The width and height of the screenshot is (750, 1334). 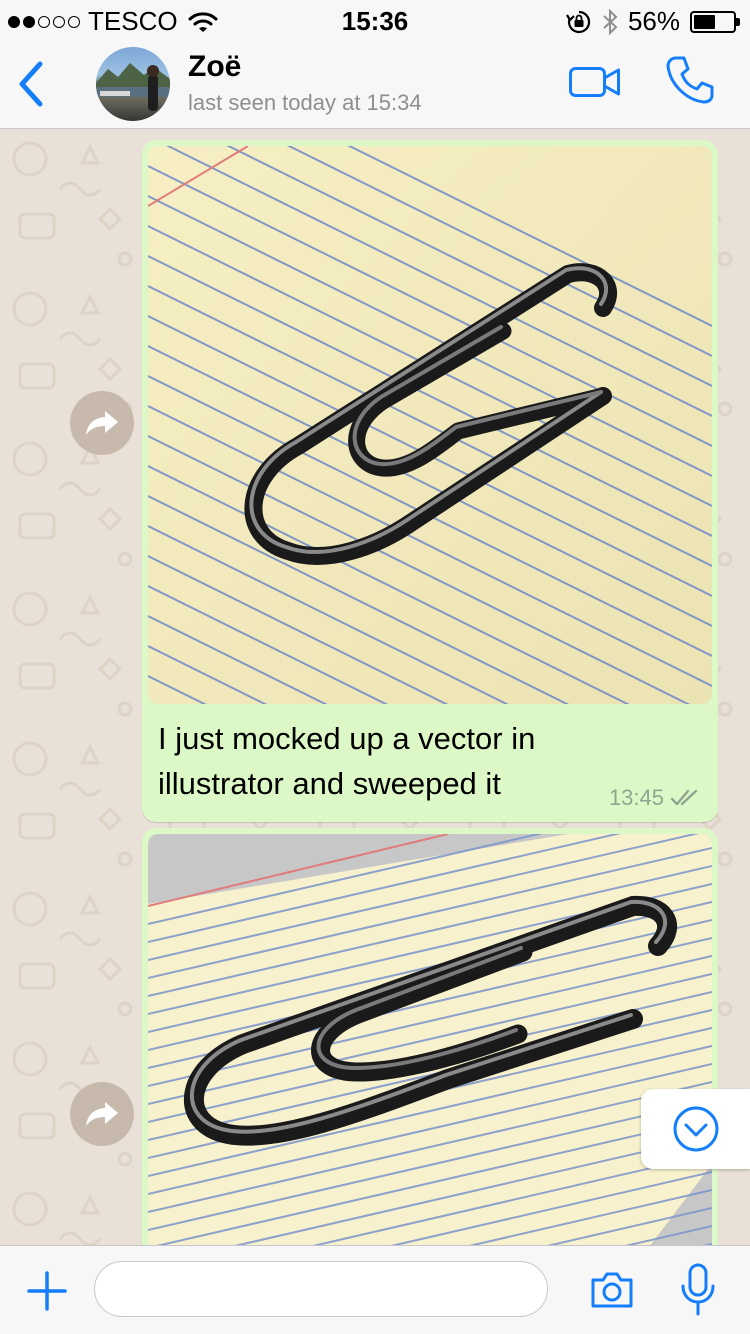 What do you see at coordinates (612, 1290) in the screenshot?
I see `camera-icon` at bounding box center [612, 1290].